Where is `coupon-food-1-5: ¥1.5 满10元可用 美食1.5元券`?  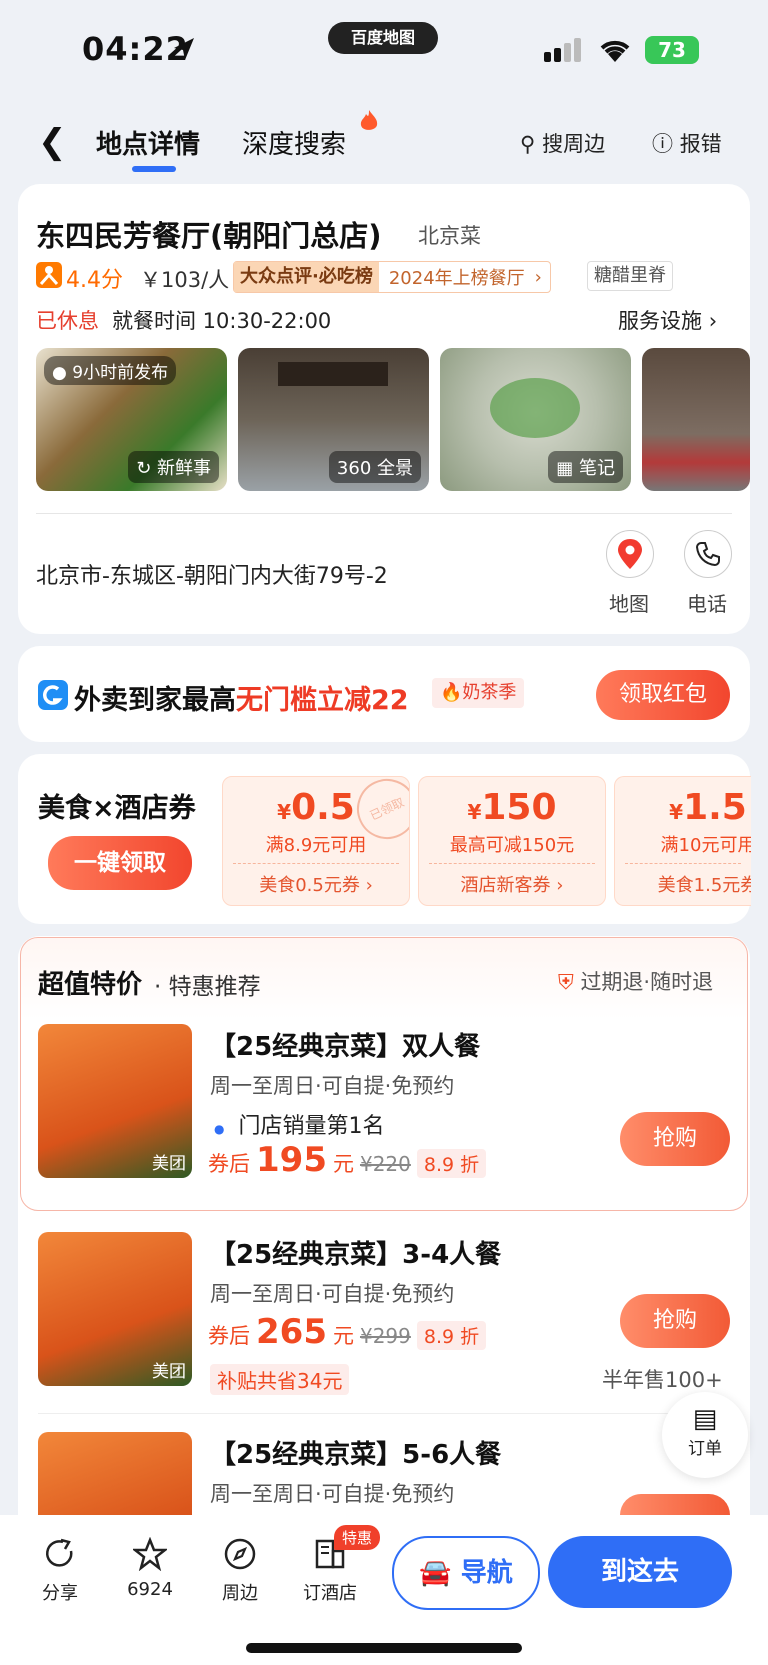 coupon-food-1-5: ¥1.5 满10元可用 美食1.5元券 is located at coordinates (682, 841).